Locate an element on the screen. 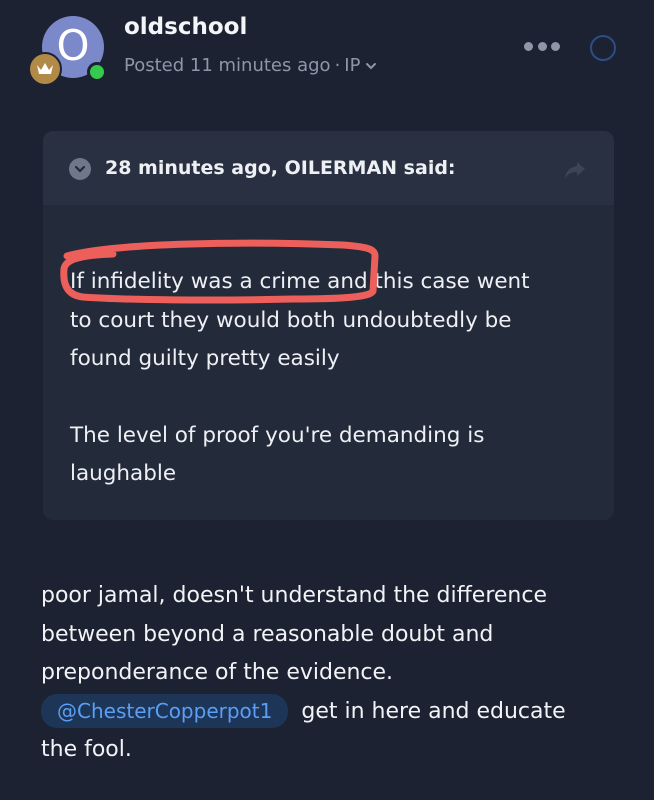  share-arrow-icon is located at coordinates (575, 170).